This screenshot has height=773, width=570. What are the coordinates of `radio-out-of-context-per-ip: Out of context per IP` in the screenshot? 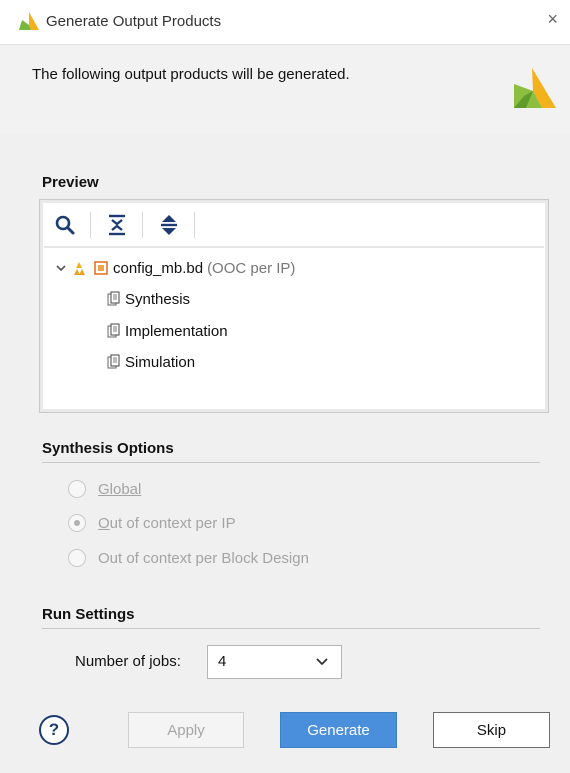 It's located at (152, 523).